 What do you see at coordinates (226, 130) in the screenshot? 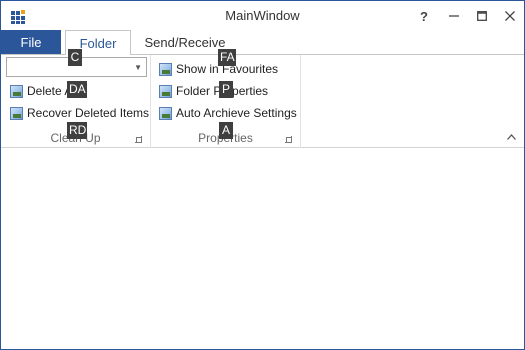
I see `keytip-auto-archieve-settings: A` at bounding box center [226, 130].